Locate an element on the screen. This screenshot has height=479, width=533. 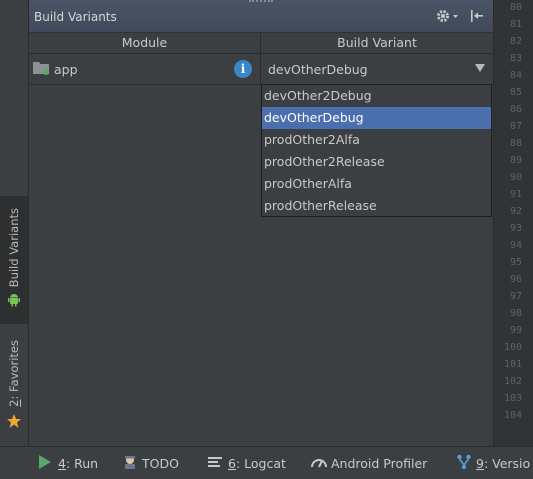
tab-favorites-text: : Favorites is located at coordinates (14, 370).